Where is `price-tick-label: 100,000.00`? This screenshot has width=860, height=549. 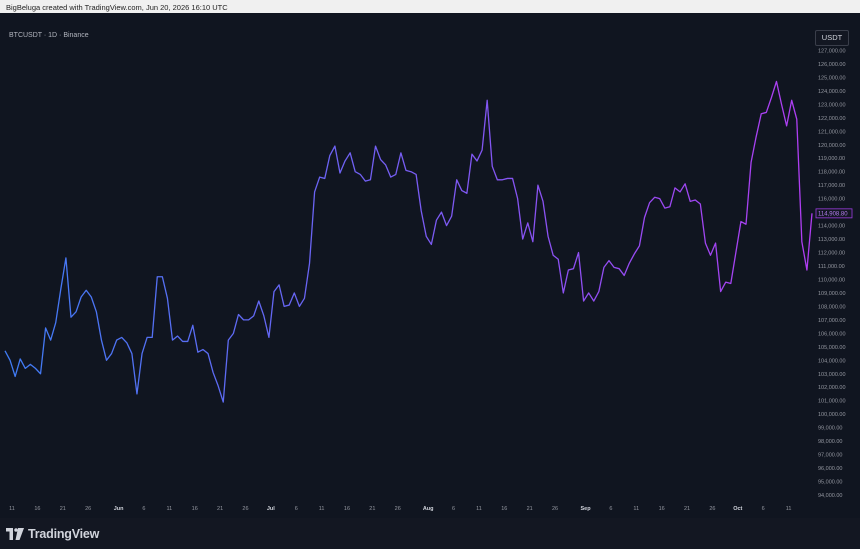
price-tick-label: 100,000.00 is located at coordinates (832, 415).